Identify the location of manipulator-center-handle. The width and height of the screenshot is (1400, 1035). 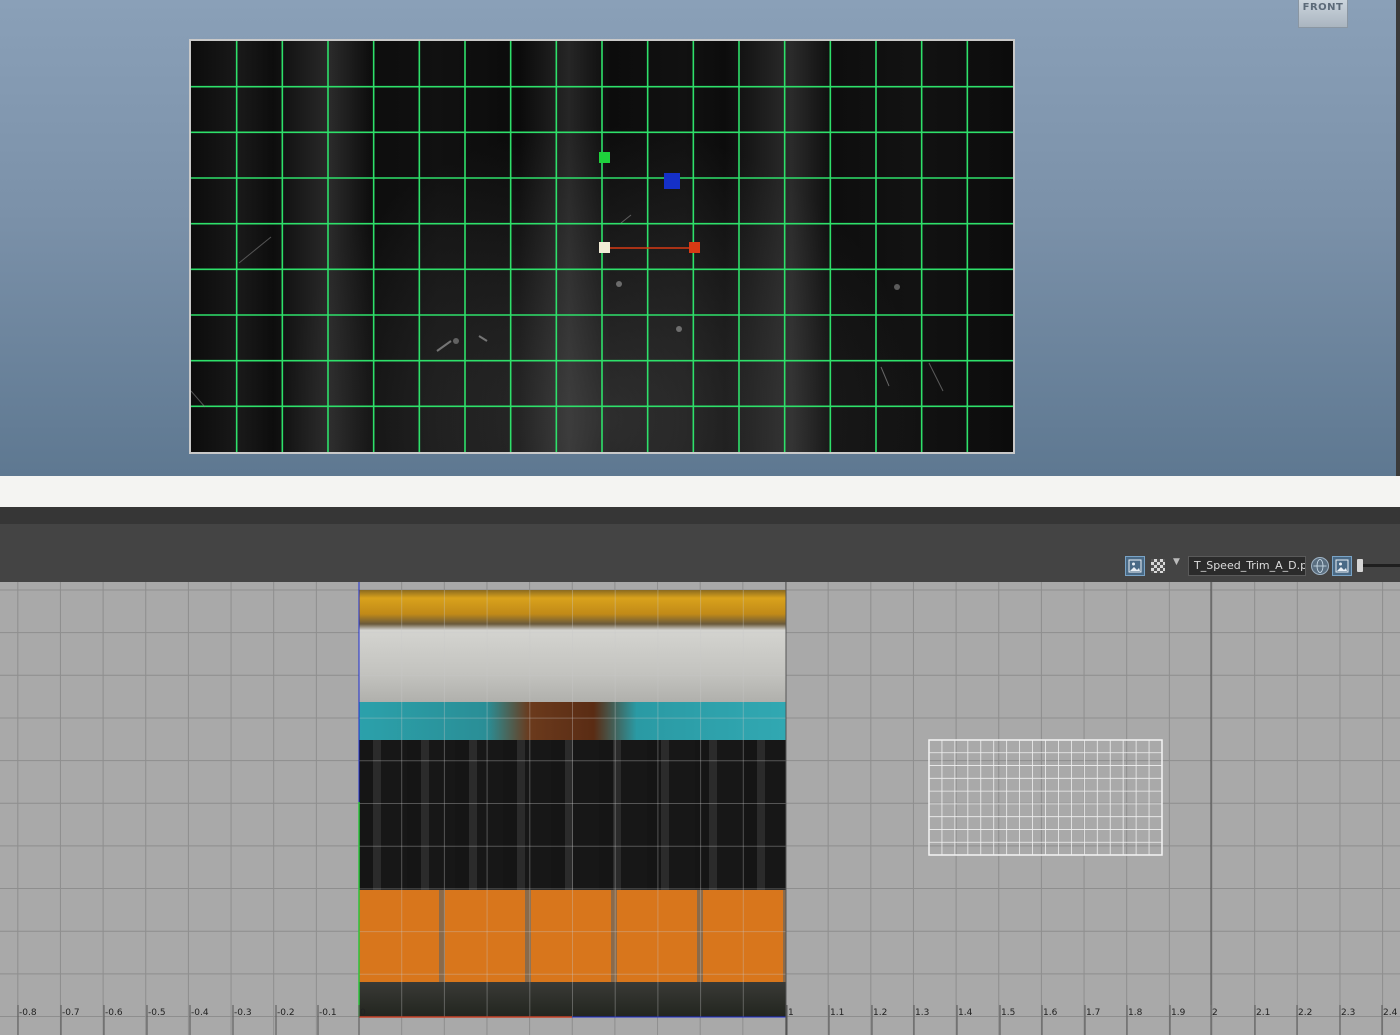
(604, 247).